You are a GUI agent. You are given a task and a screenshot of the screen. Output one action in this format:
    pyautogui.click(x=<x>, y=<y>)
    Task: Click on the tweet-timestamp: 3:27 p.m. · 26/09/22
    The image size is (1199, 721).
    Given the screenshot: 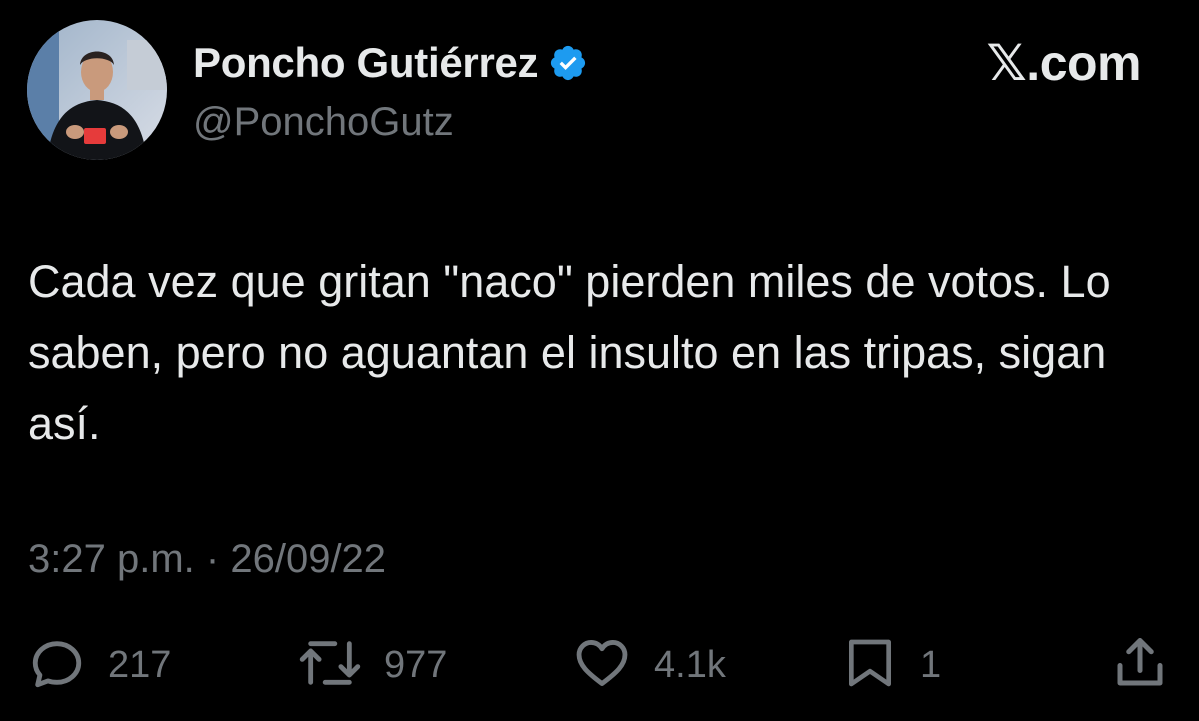 What is the action you would take?
    pyautogui.click(x=207, y=559)
    